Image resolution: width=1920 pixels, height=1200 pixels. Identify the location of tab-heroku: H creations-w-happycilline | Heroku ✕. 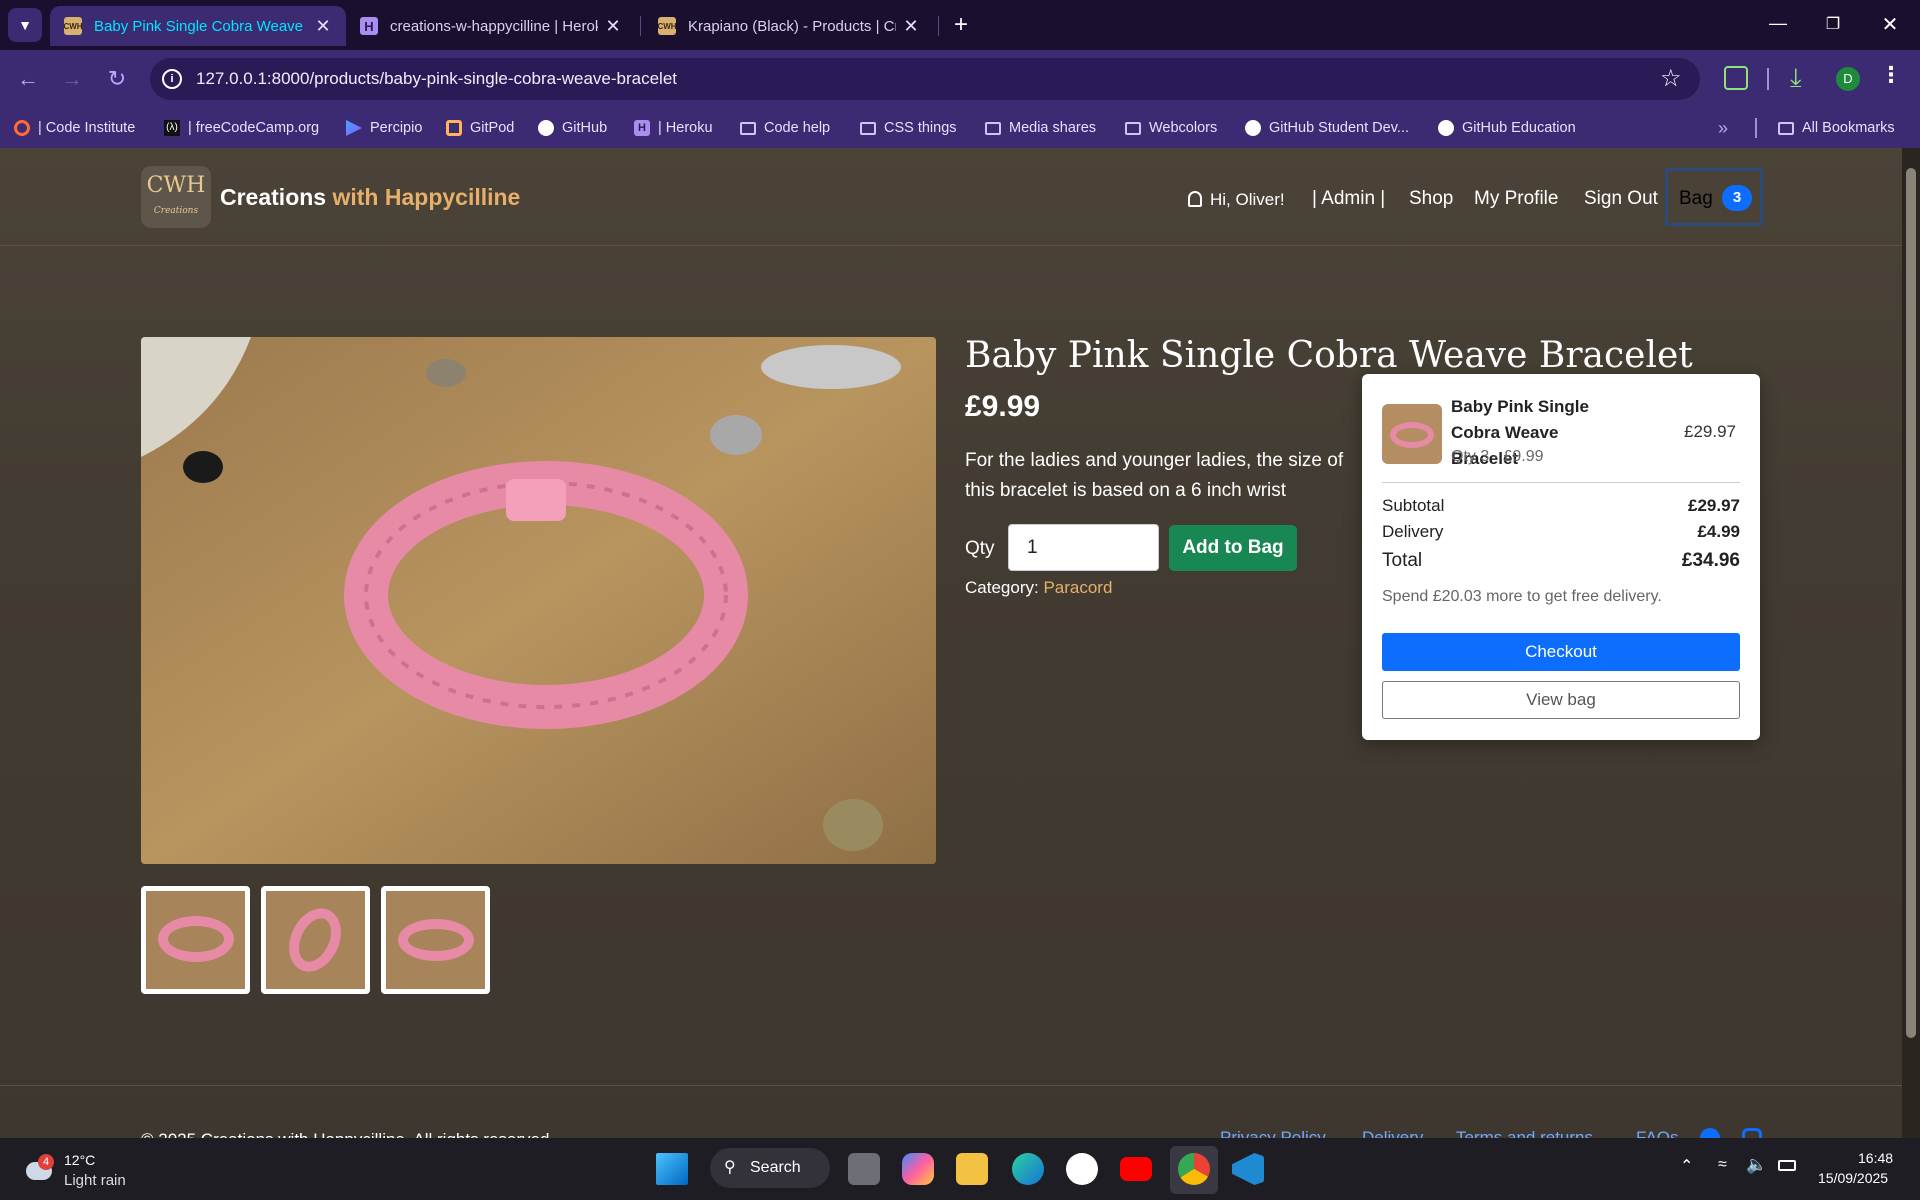
(491, 26).